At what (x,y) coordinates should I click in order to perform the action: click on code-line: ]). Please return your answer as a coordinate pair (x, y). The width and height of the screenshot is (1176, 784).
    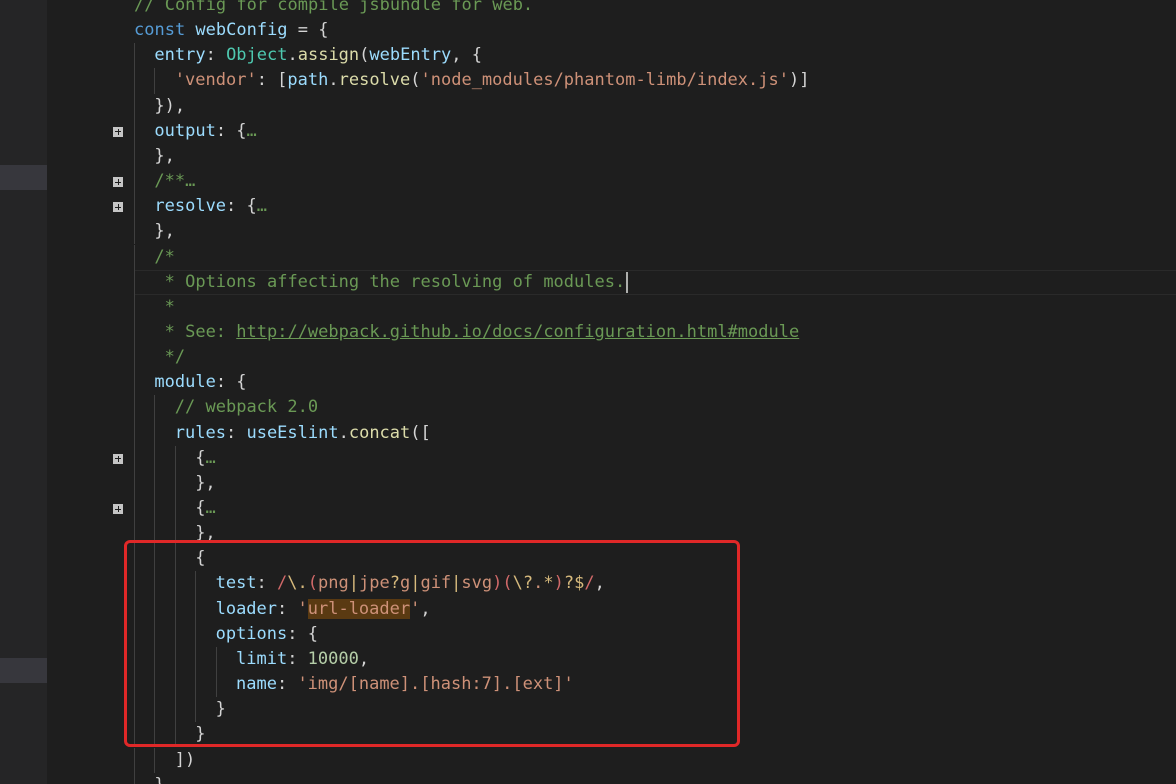
    Looking at the image, I should click on (185, 760).